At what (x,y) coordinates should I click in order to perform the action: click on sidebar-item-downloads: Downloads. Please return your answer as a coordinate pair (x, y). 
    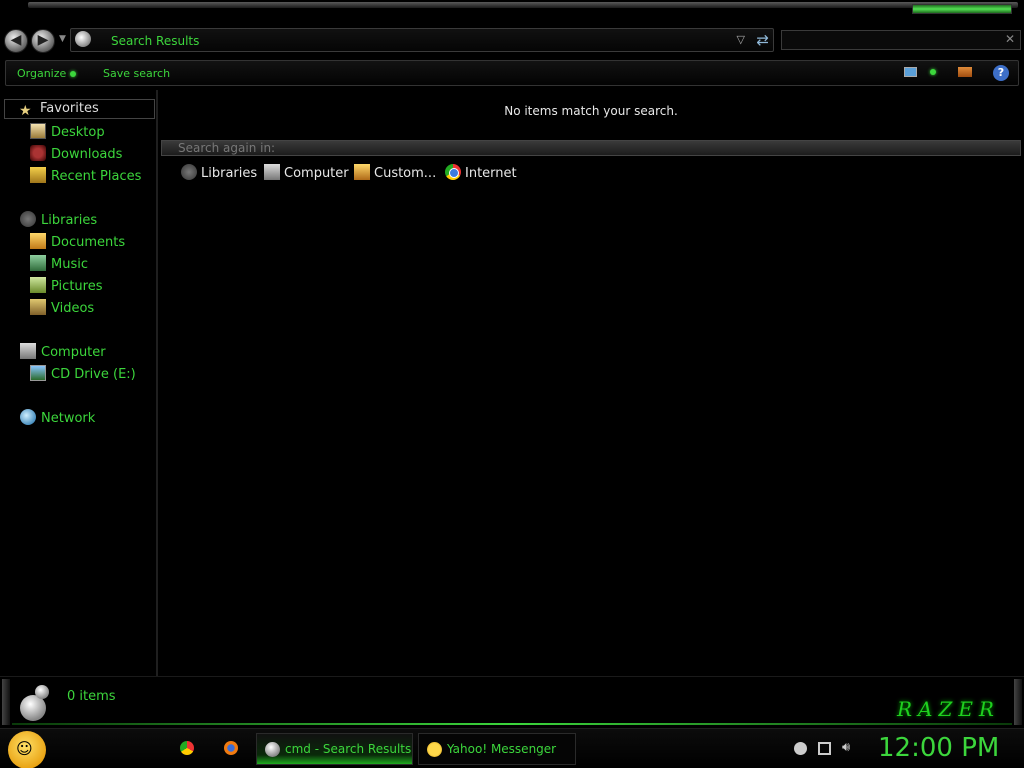
    Looking at the image, I should click on (76, 154).